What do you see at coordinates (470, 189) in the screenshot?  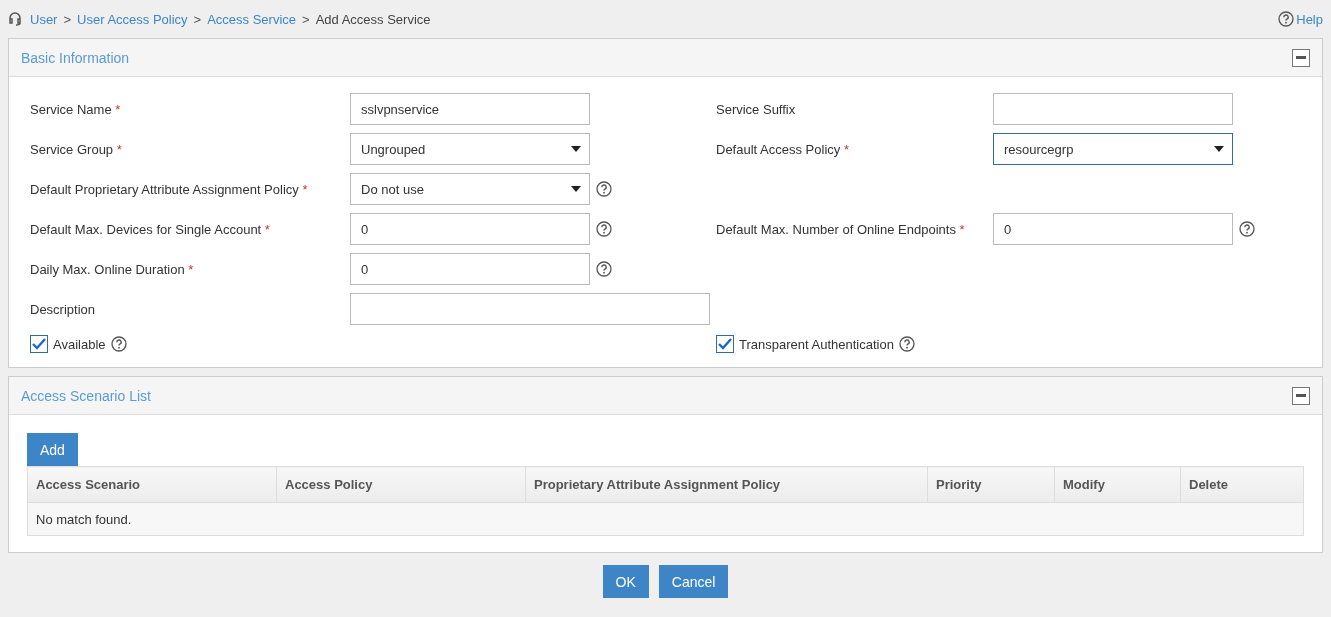 I see `select-field: Do not use` at bounding box center [470, 189].